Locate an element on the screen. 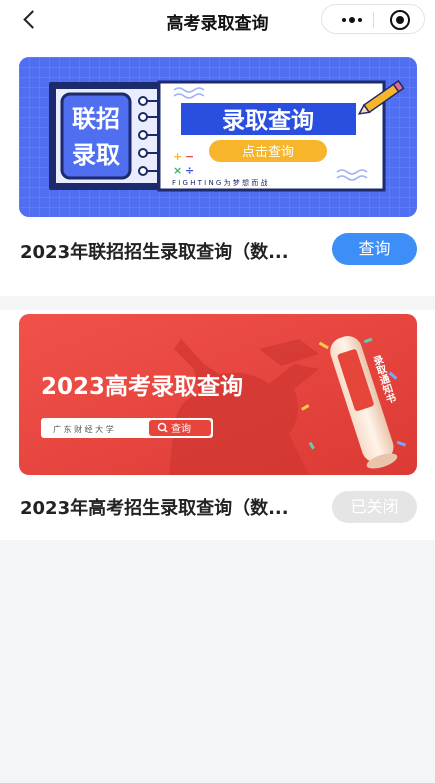  nav-bar: 高考录取查询 is located at coordinates (217, 20).